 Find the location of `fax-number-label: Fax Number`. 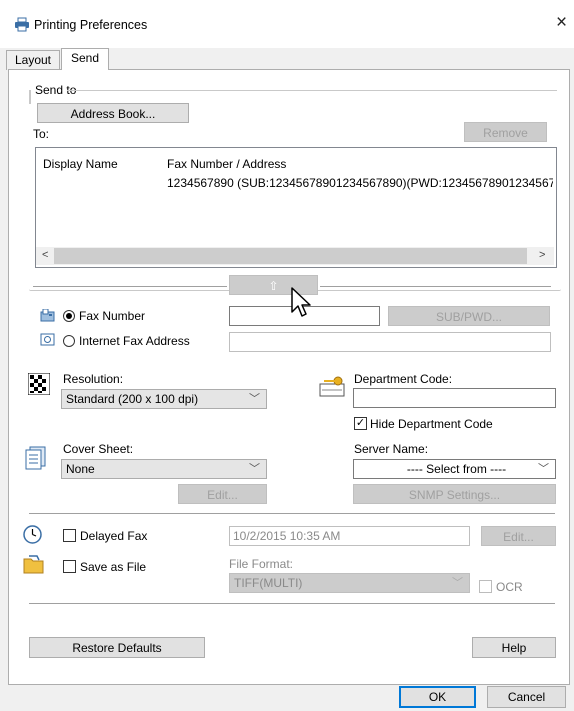

fax-number-label: Fax Number is located at coordinates (112, 316).